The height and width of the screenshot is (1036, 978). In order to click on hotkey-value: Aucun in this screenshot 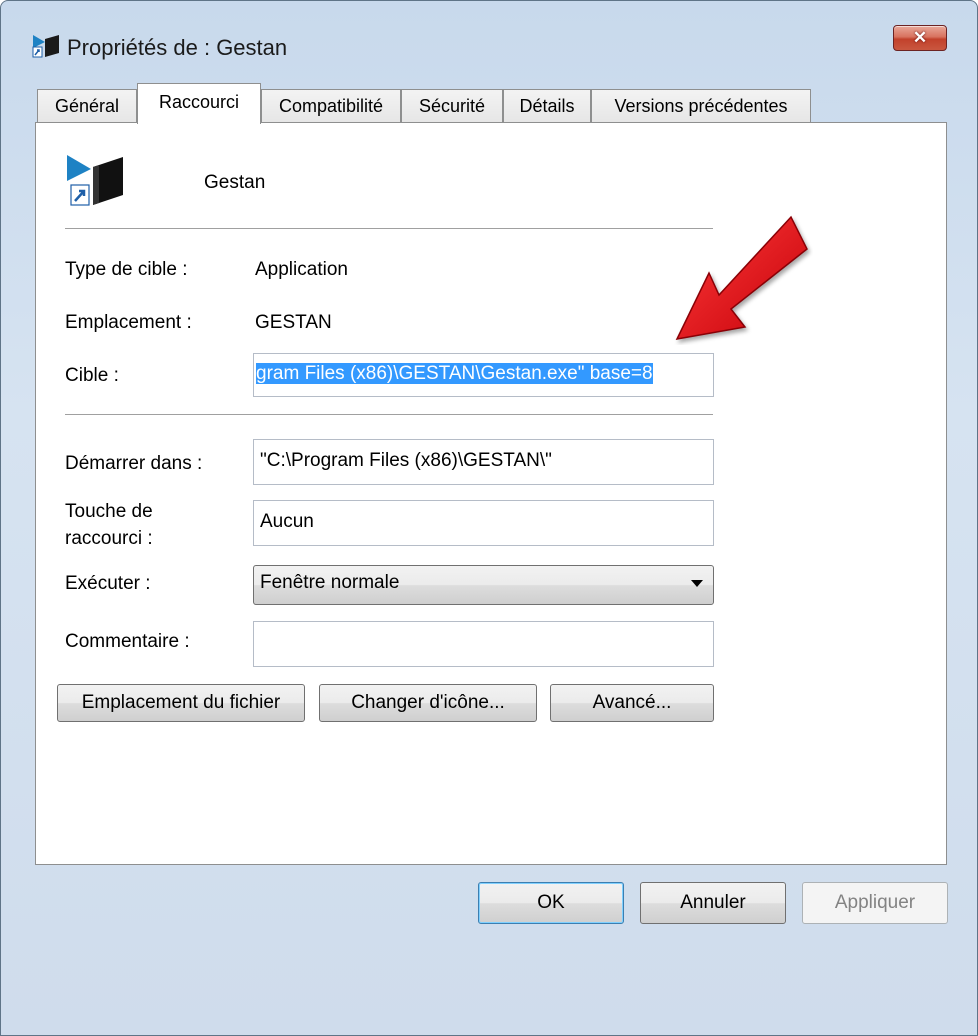, I will do `click(287, 521)`.